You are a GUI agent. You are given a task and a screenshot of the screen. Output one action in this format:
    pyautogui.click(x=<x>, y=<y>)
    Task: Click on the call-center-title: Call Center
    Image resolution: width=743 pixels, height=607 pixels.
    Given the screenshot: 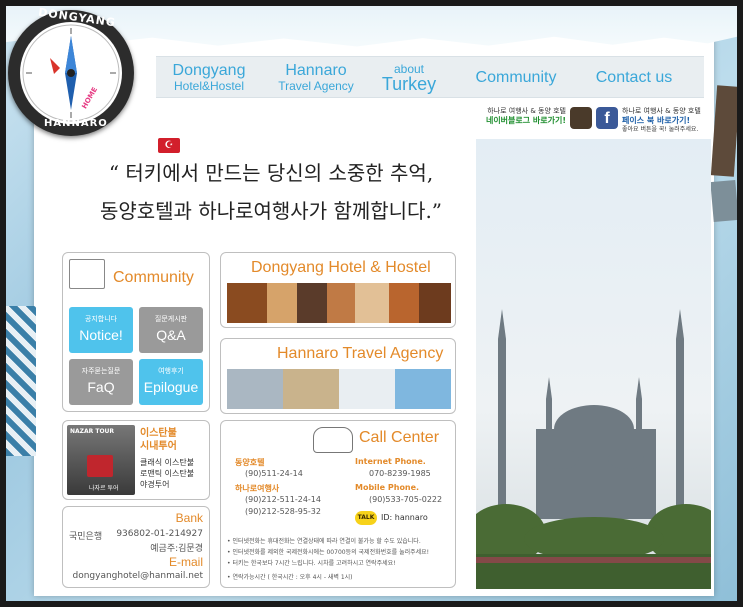 What is the action you would take?
    pyautogui.click(x=399, y=437)
    